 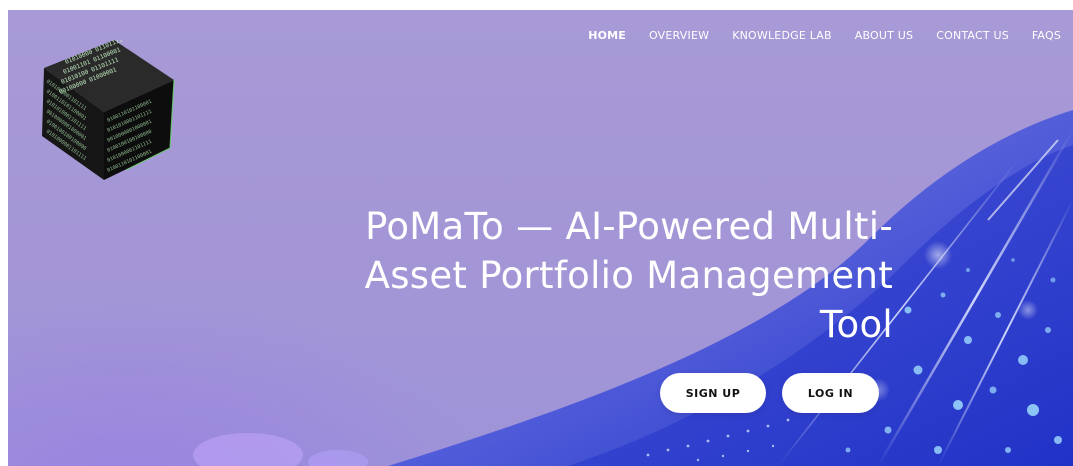 What do you see at coordinates (884, 35) in the screenshot?
I see `nav-item-about-us: ABOUT US` at bounding box center [884, 35].